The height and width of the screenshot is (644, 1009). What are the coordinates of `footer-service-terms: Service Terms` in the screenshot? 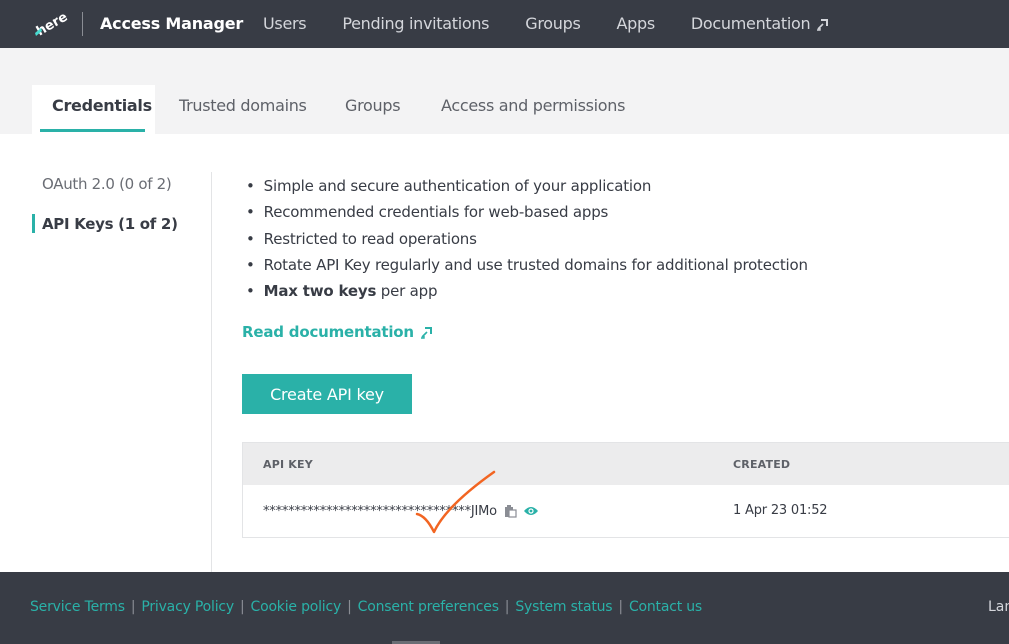 It's located at (77, 607).